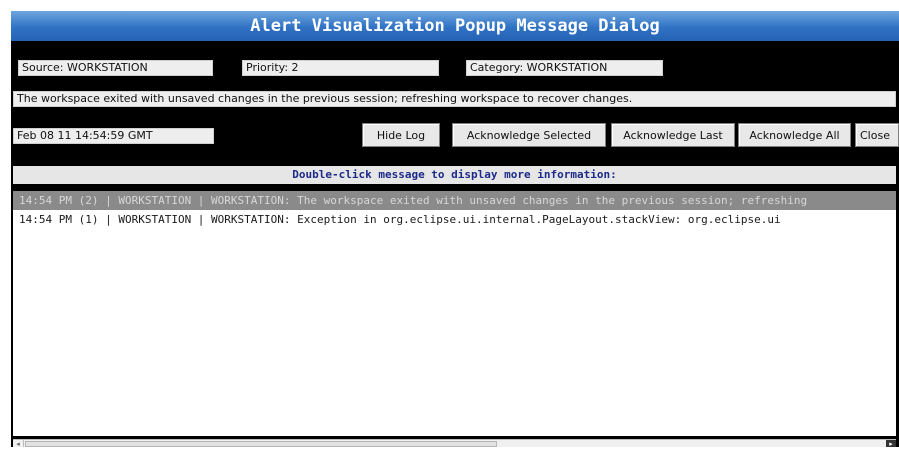 The image size is (899, 453). Describe the element at coordinates (891, 443) in the screenshot. I see `scroll-right-arrow-icon: ▸` at that location.